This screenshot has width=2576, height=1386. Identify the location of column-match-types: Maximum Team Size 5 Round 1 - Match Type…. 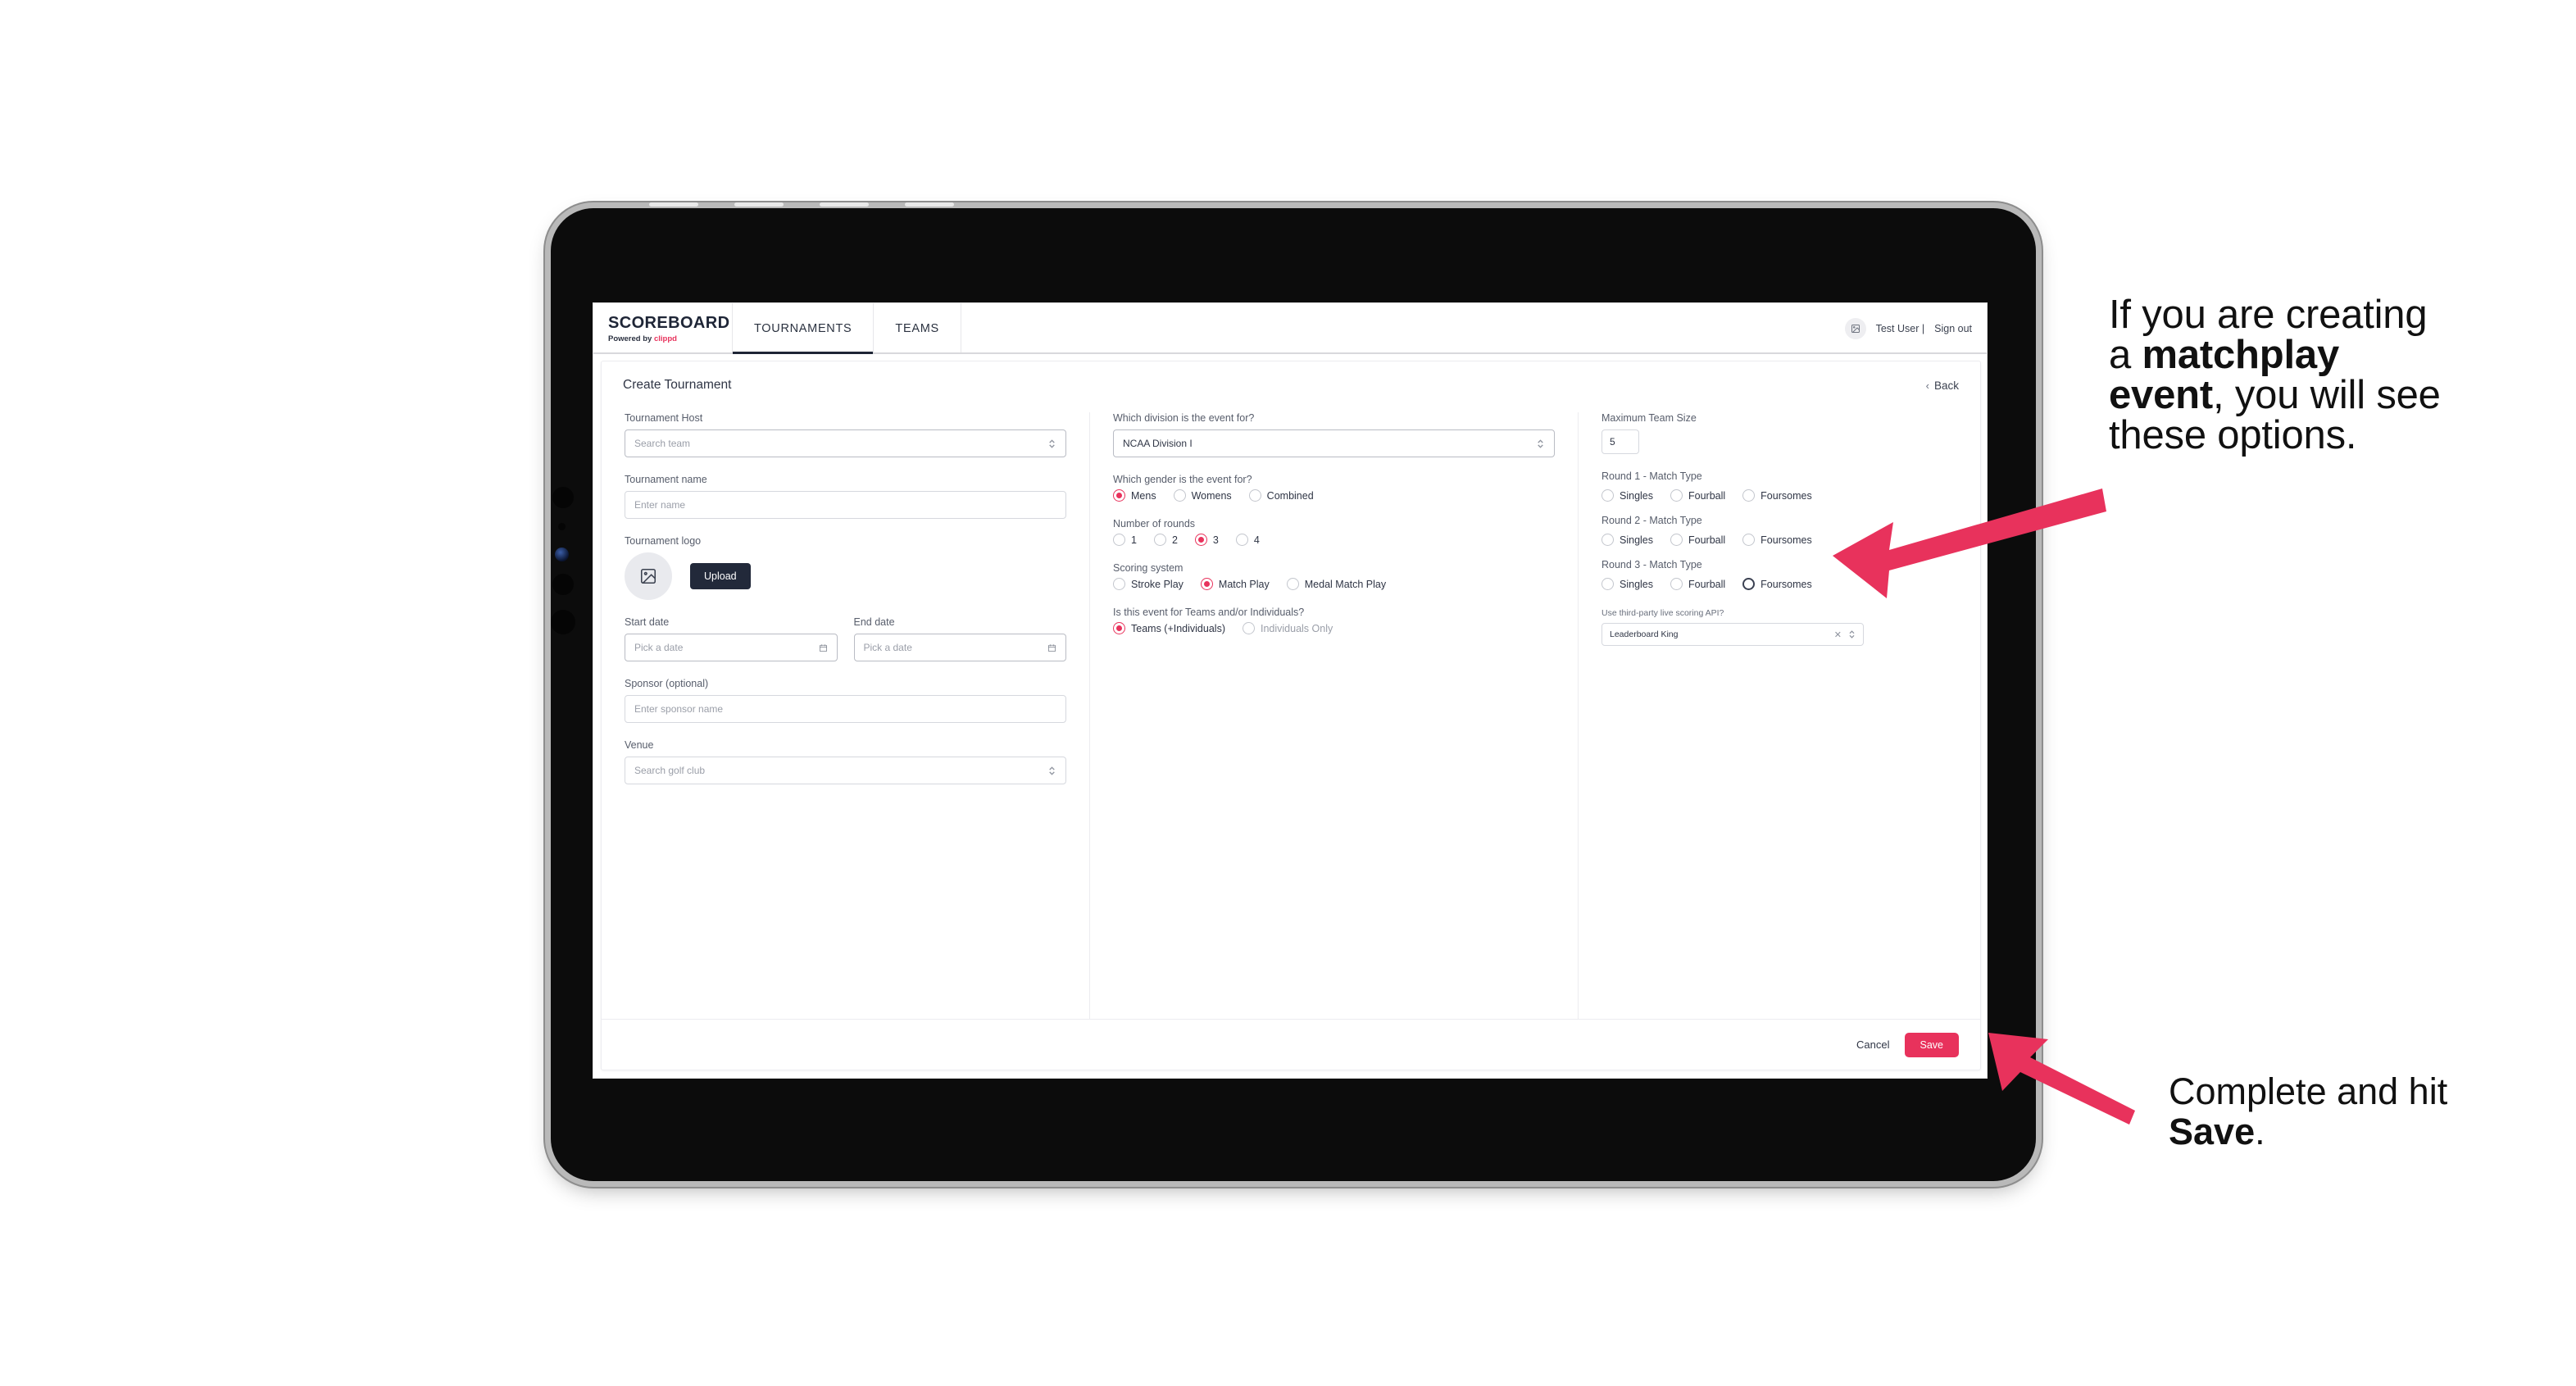
(1779, 715).